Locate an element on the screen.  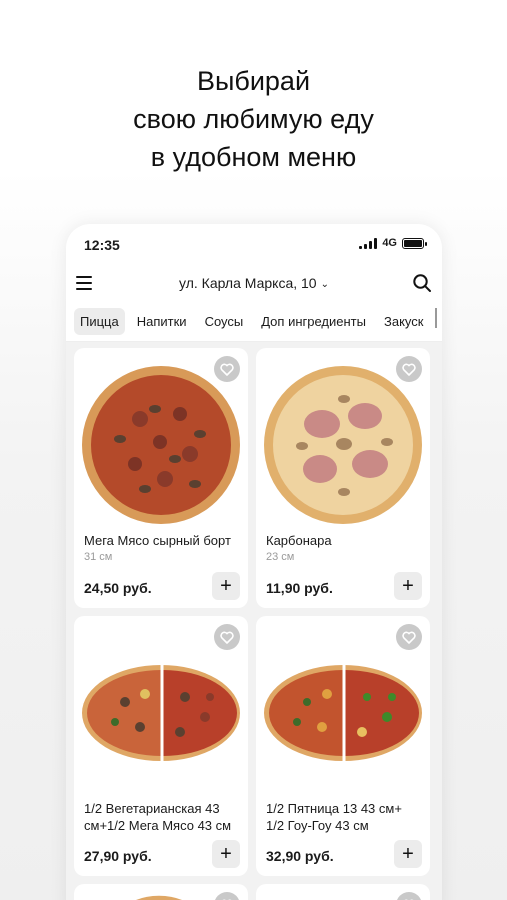
app-header: ул. Карла Маркса, 10 ⌄ is located at coordinates (254, 283).